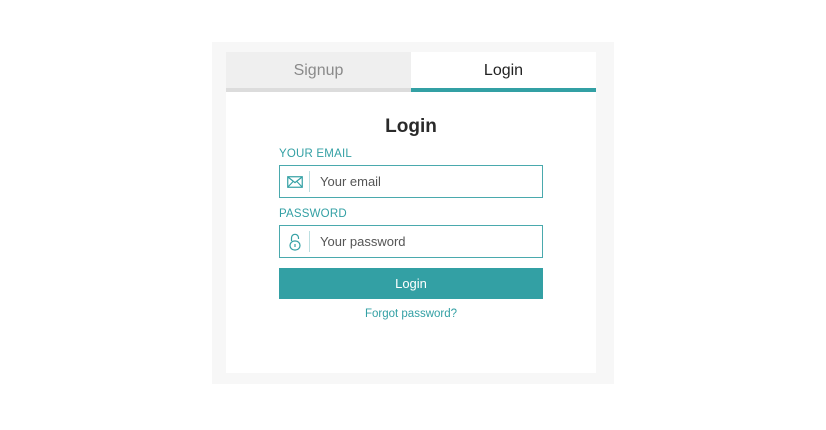 The width and height of the screenshot is (826, 430). What do you see at coordinates (425, 241) in the screenshot?
I see `password-input` at bounding box center [425, 241].